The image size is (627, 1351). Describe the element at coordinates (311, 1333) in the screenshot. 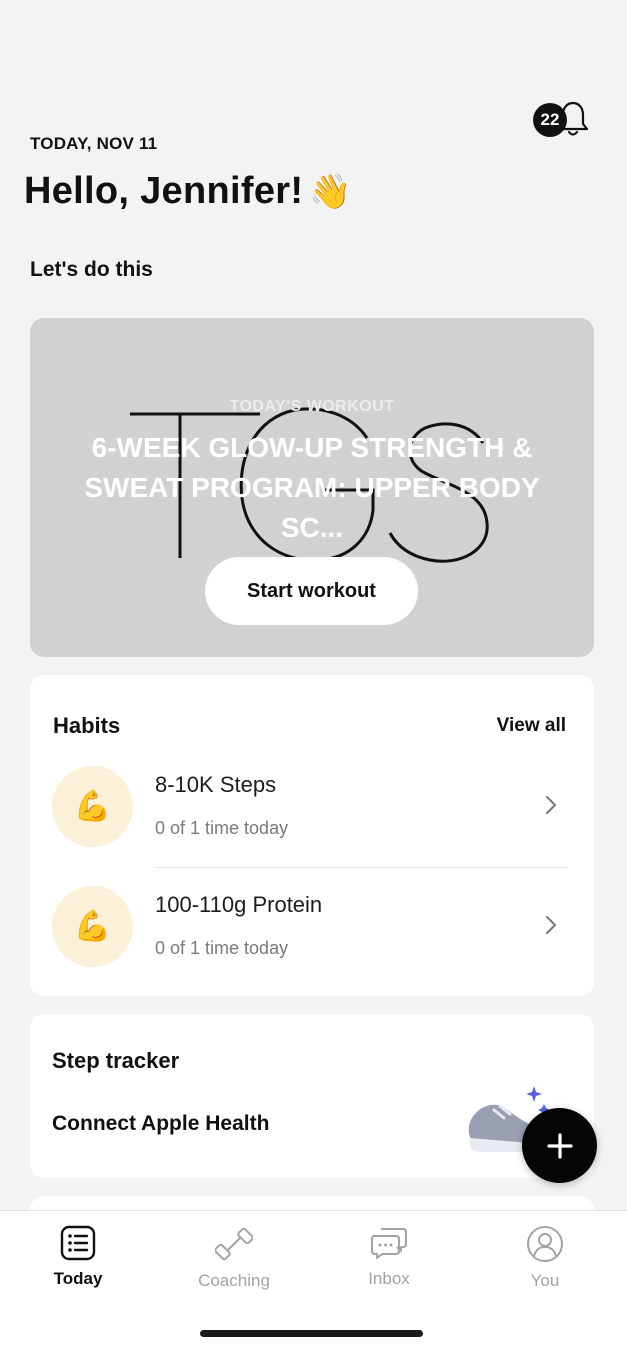

I see `home-indicator` at that location.